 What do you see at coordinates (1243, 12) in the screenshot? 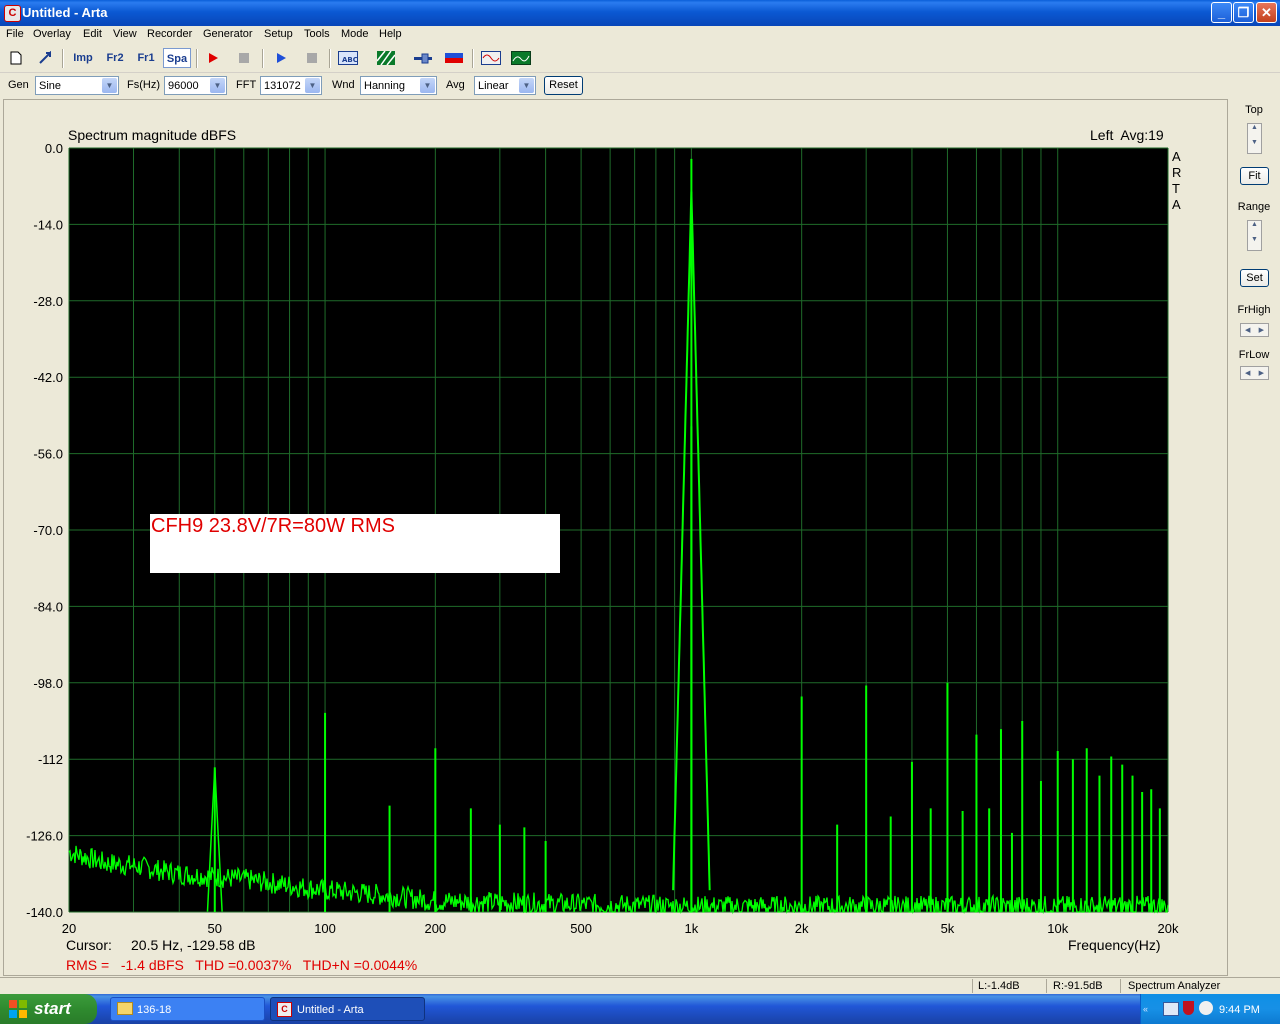
I see `restore-button: ❐` at bounding box center [1243, 12].